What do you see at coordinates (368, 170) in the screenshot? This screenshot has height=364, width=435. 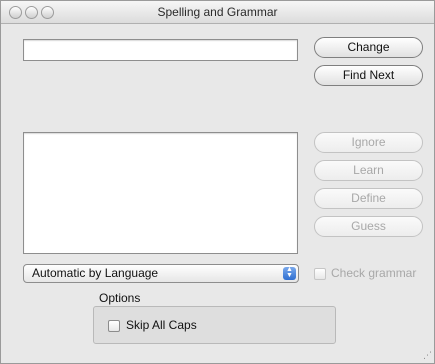 I see `learn-button: Learn` at bounding box center [368, 170].